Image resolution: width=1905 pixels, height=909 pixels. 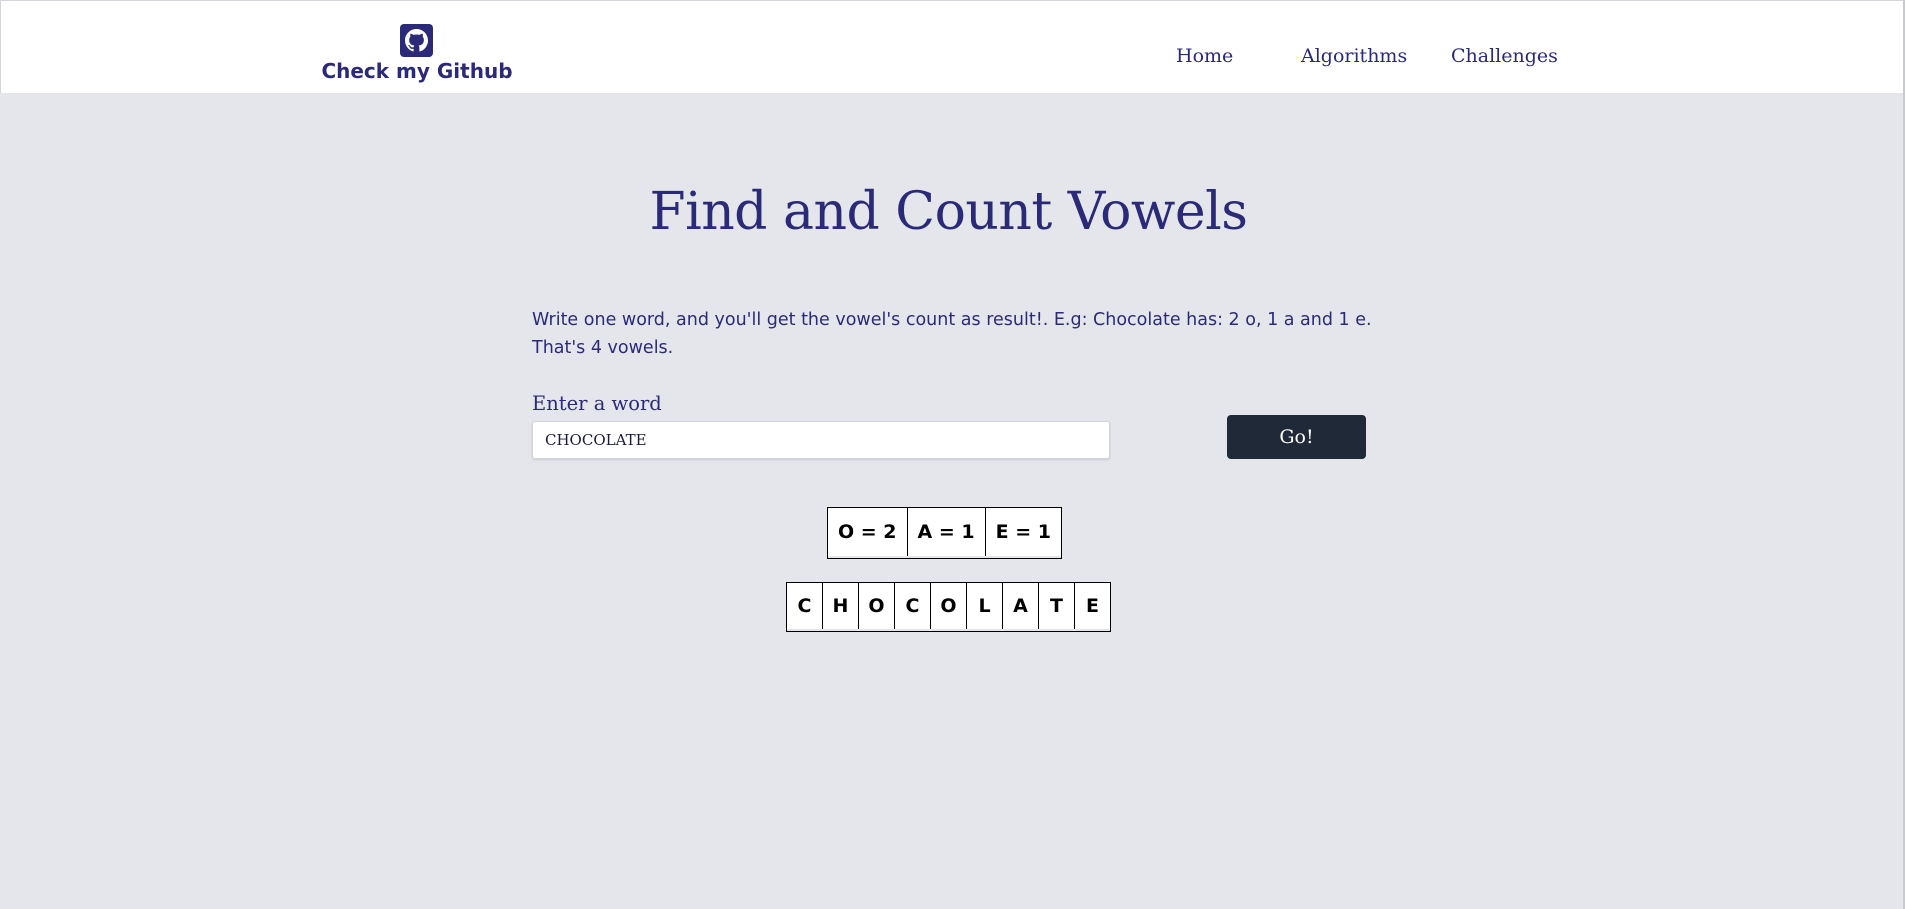 I want to click on github-label: Check my Github, so click(x=417, y=71).